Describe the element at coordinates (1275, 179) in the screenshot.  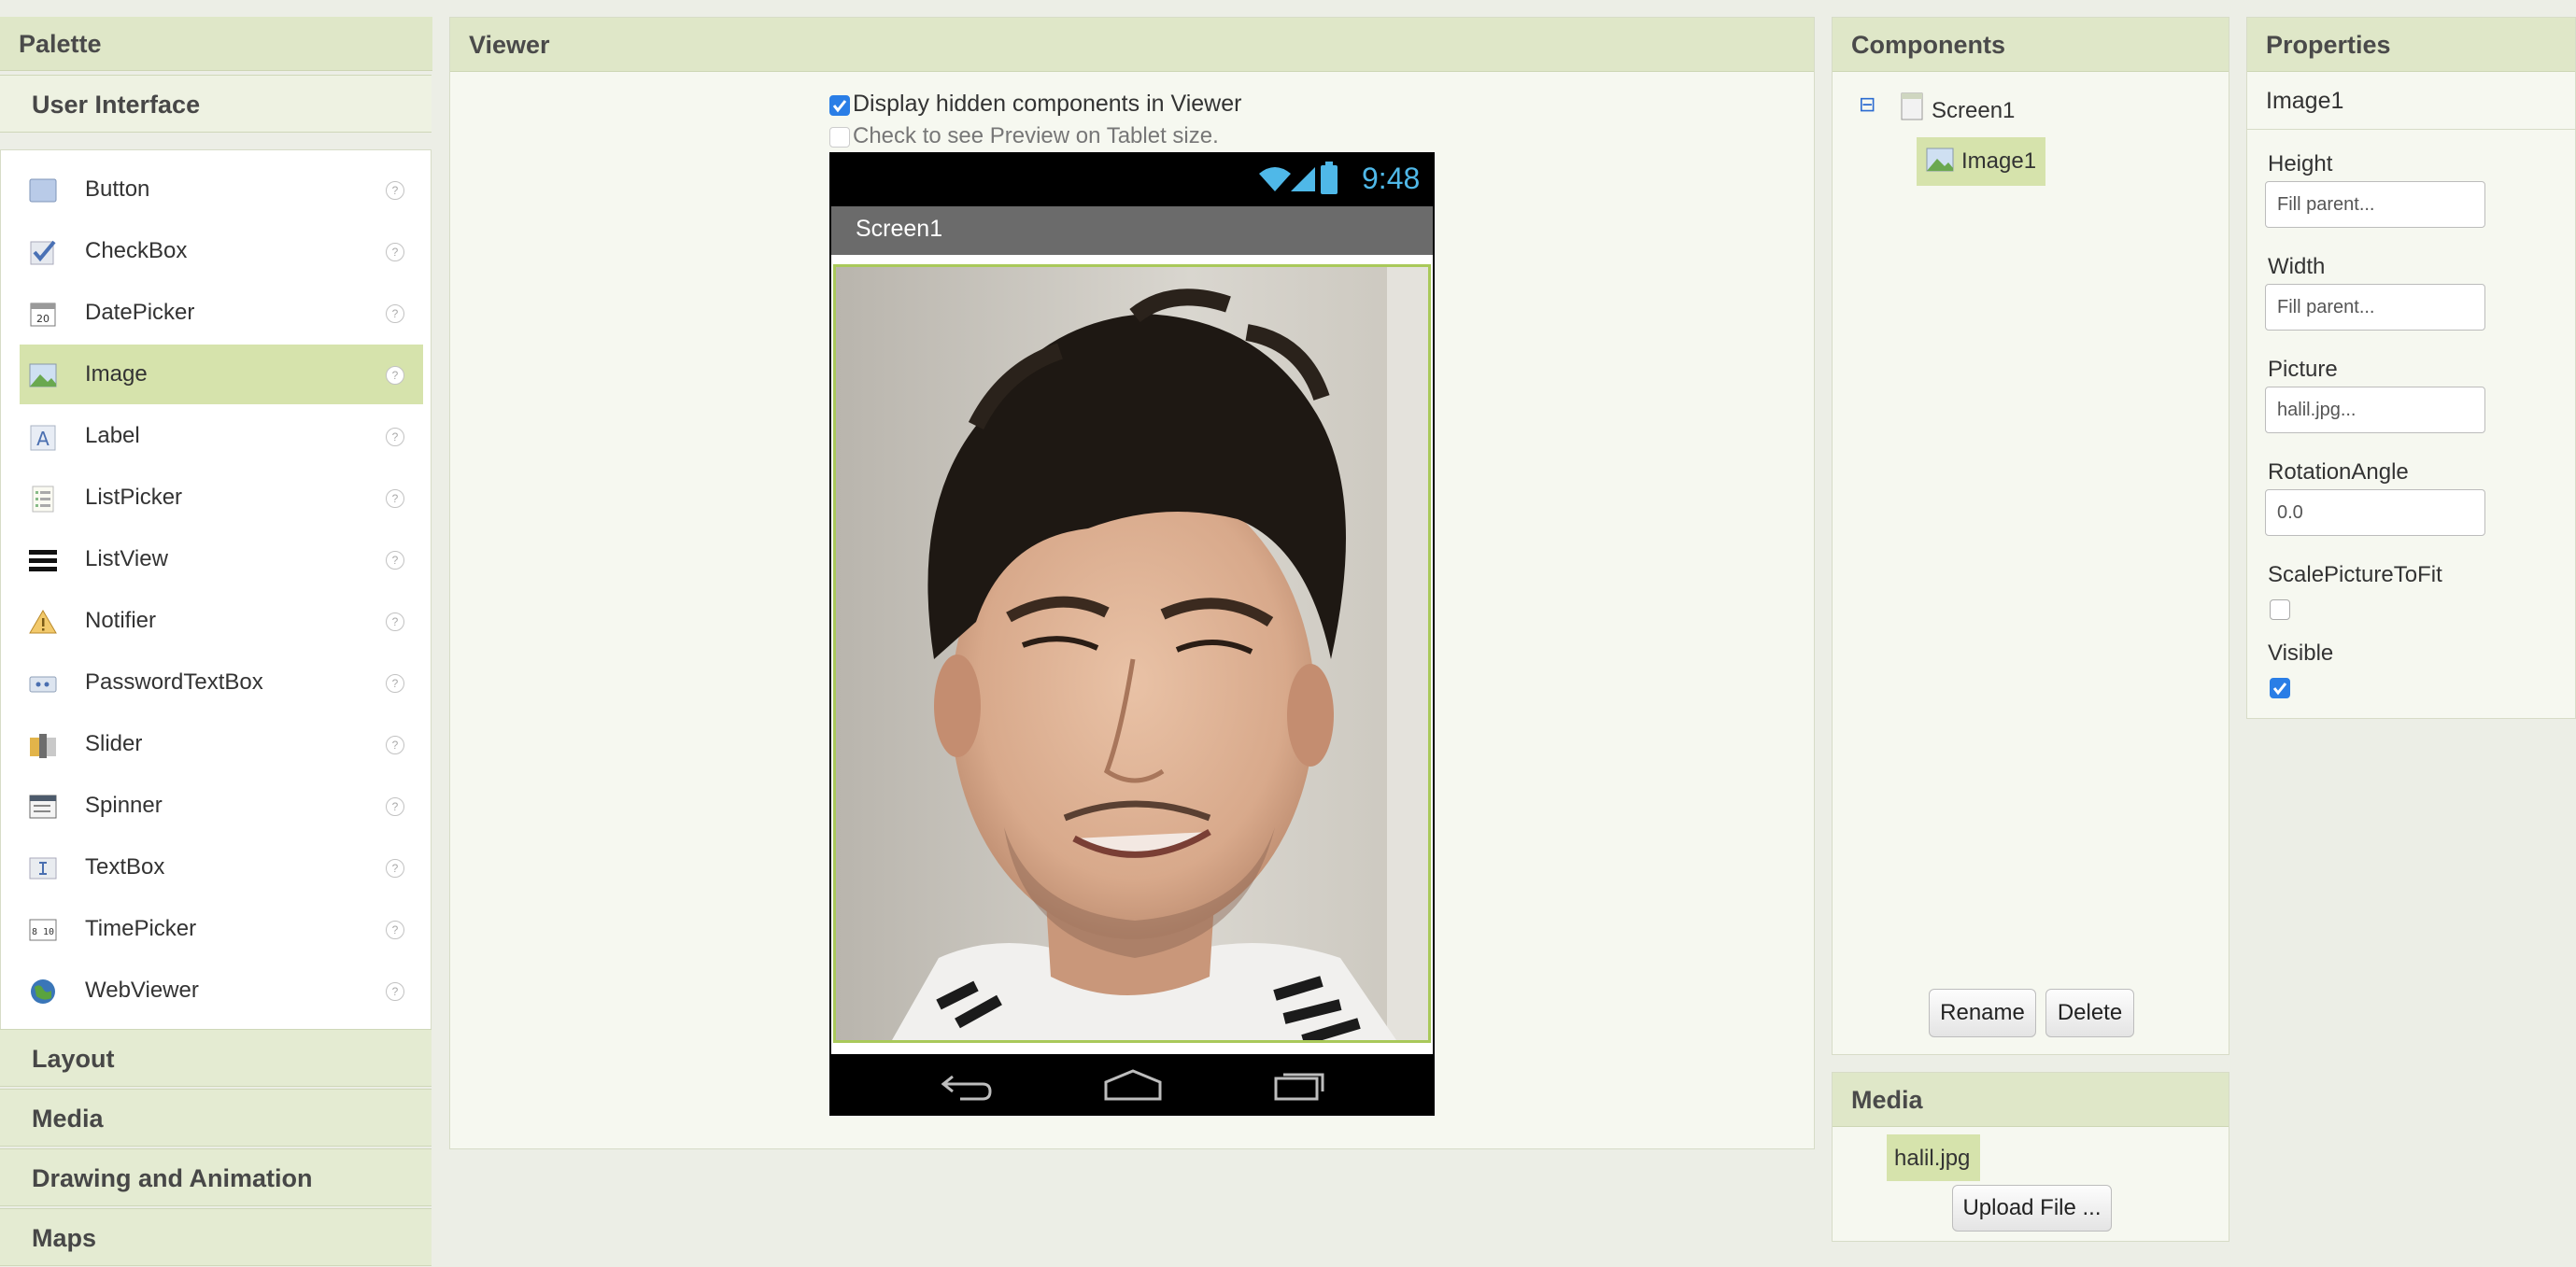
I see `wifi-icon` at that location.